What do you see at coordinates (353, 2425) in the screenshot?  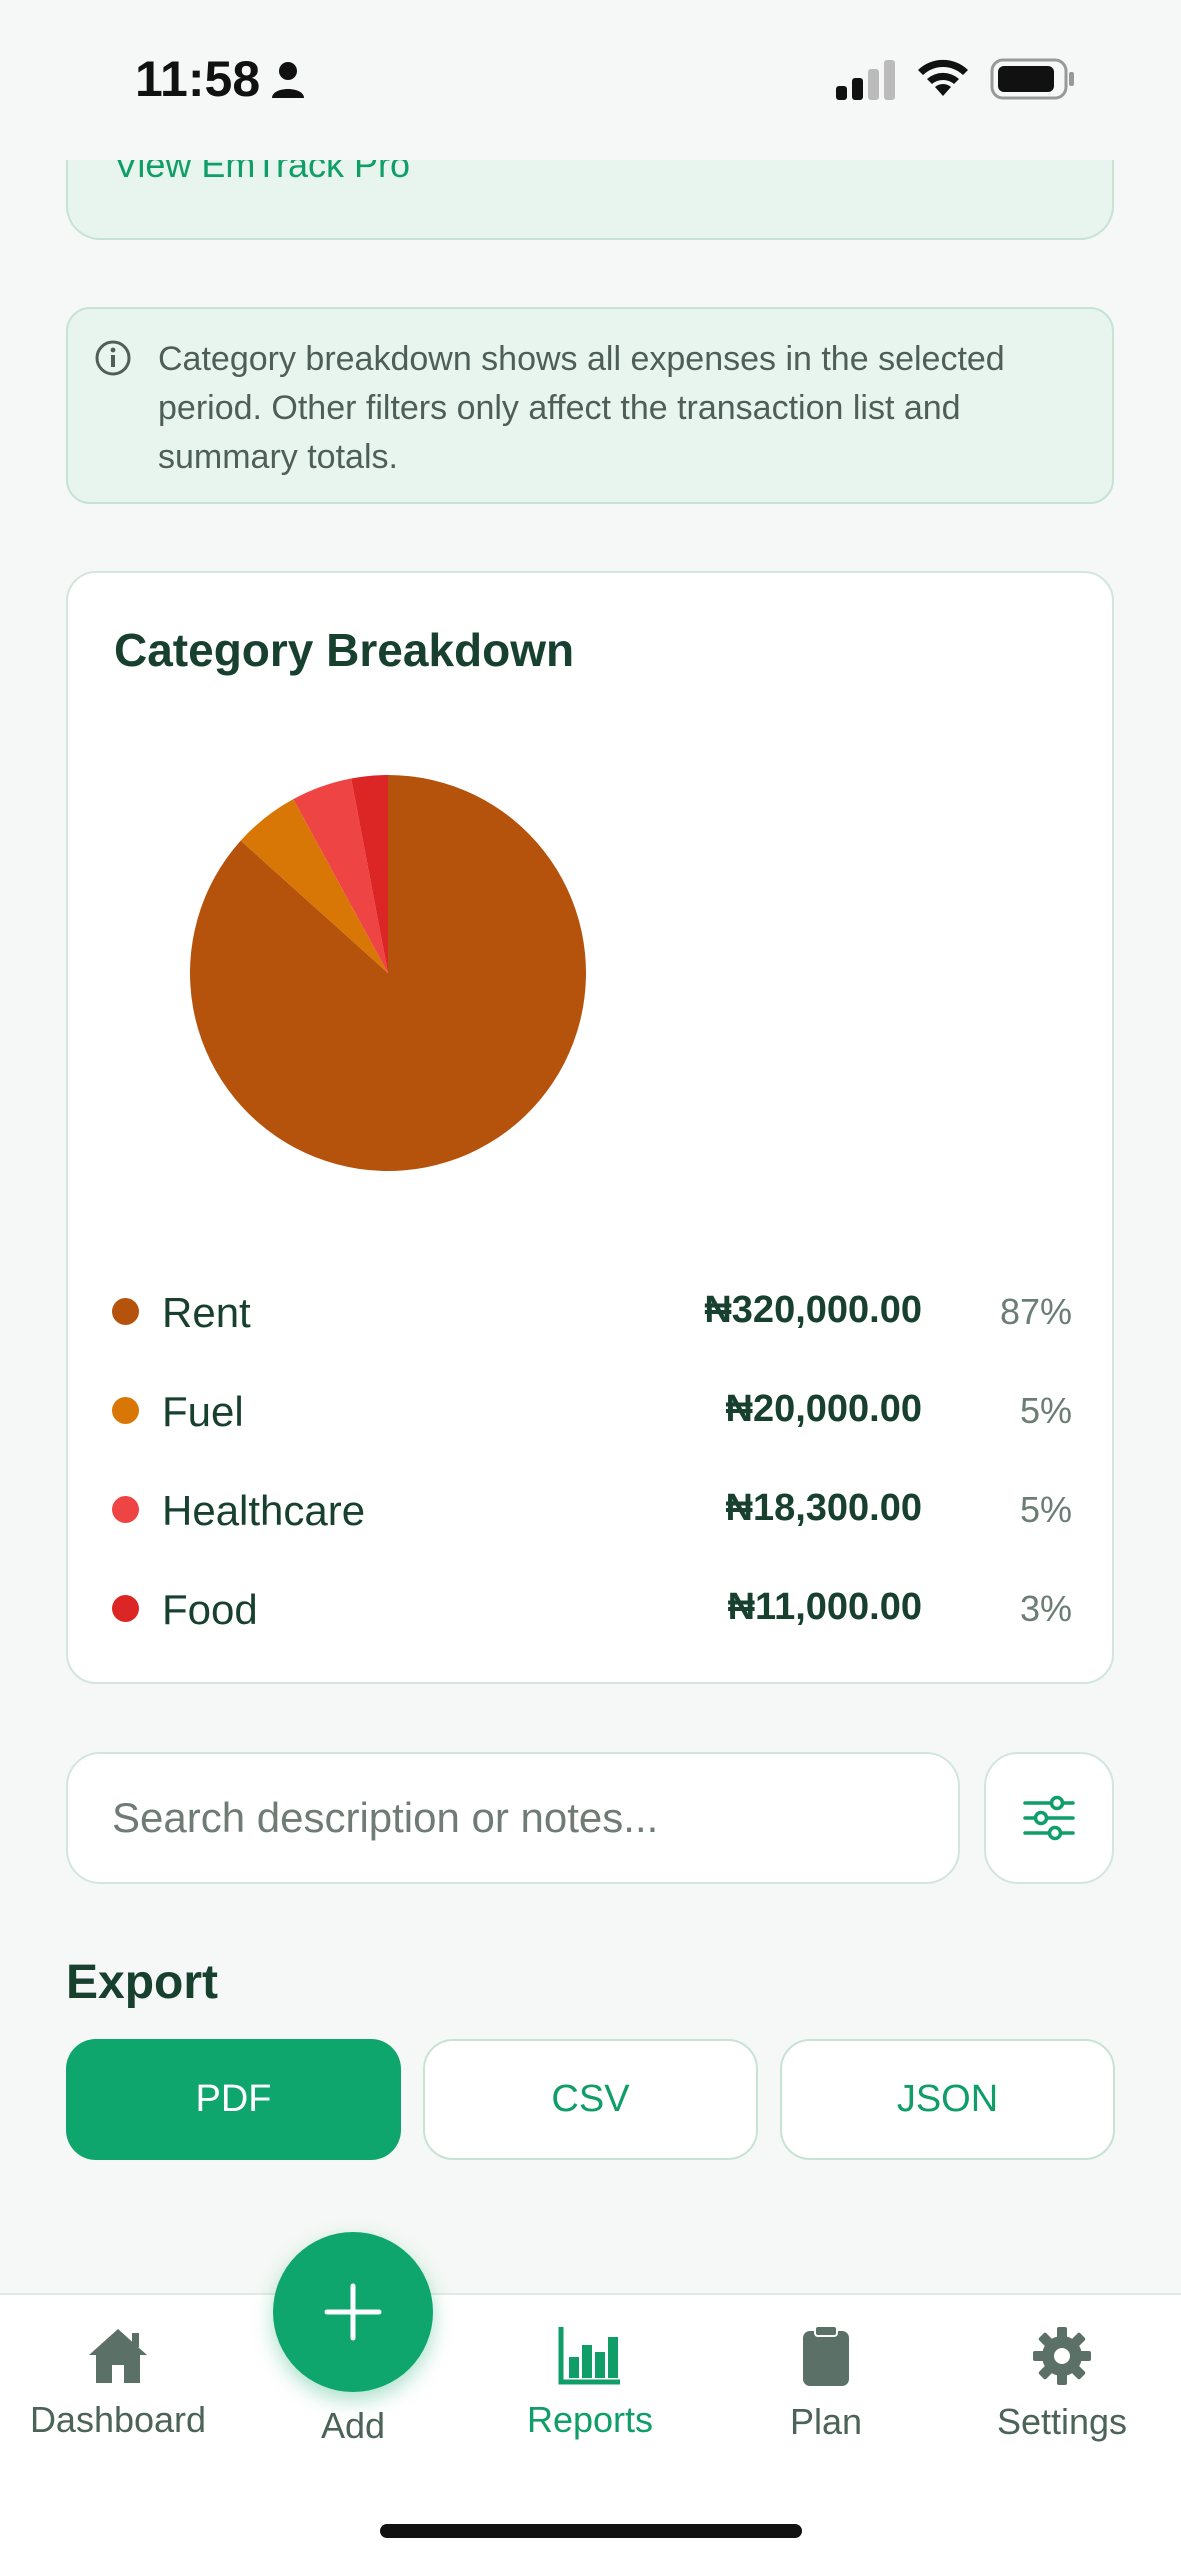 I see `add-label: Add` at bounding box center [353, 2425].